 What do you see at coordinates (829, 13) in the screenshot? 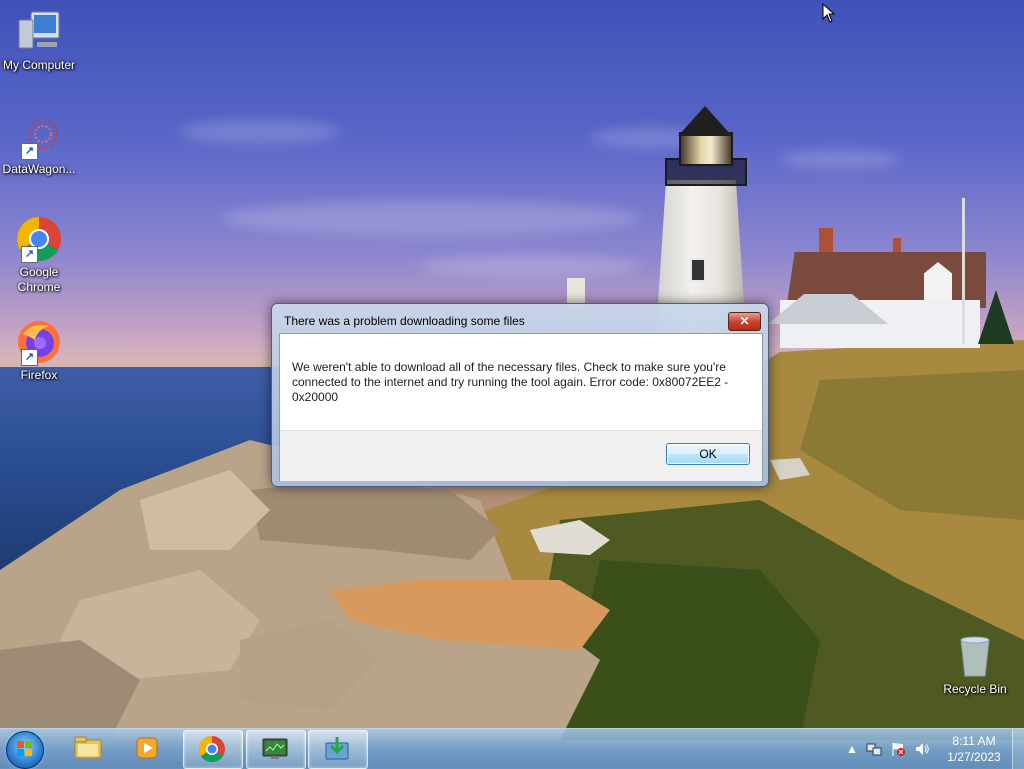
I see `mouse-cursor-icon` at bounding box center [829, 13].